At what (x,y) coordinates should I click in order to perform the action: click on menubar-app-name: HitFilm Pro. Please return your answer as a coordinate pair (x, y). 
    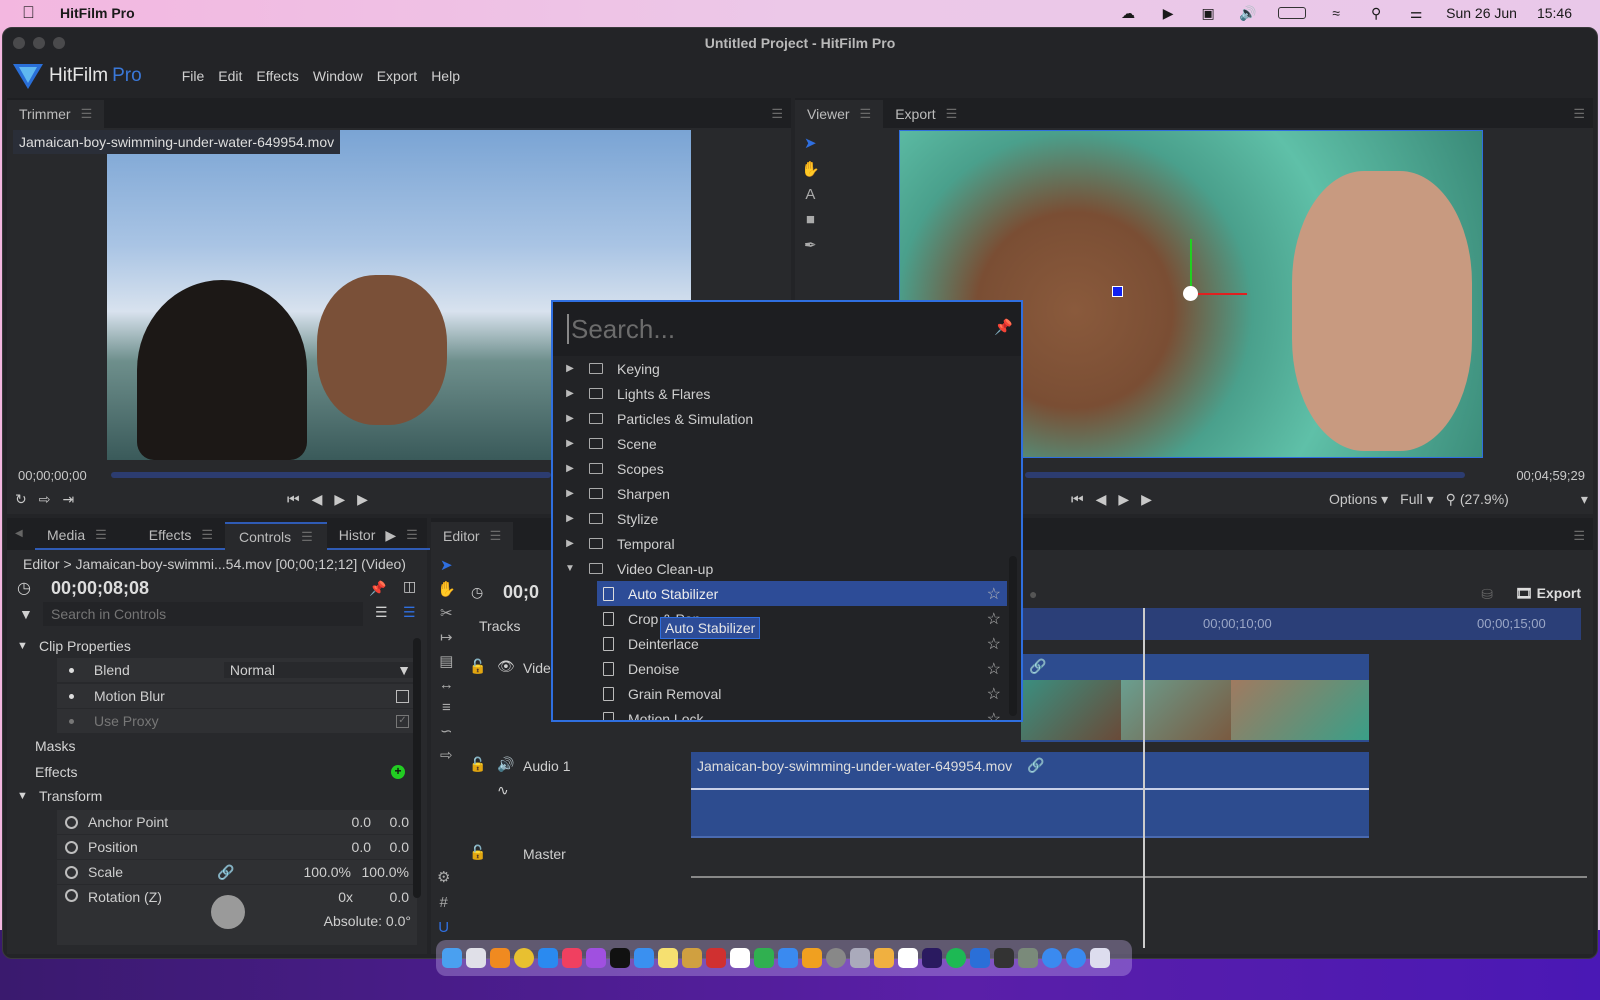
    Looking at the image, I should click on (97, 13).